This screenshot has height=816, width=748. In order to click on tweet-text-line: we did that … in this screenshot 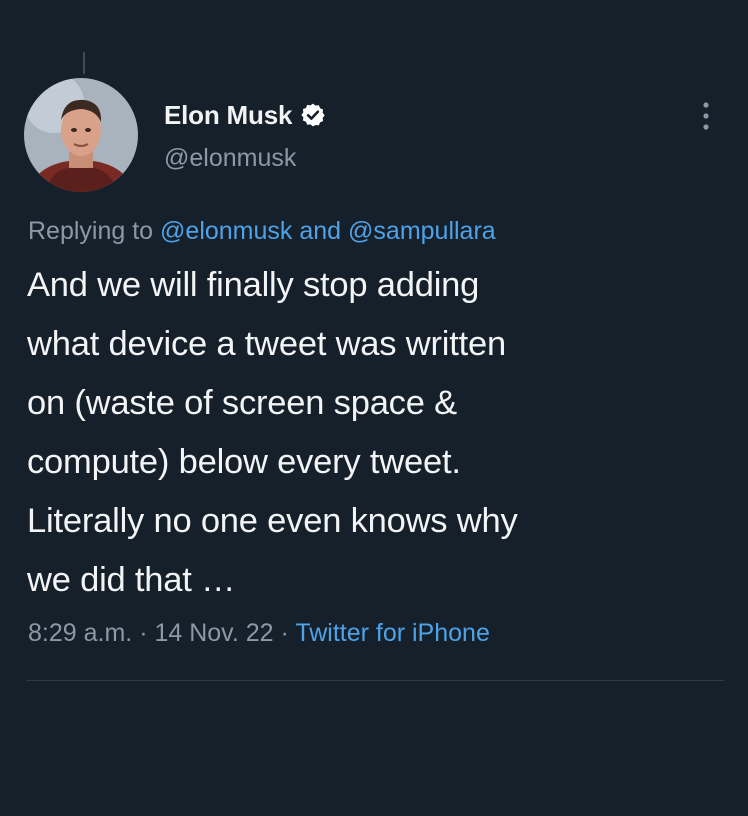, I will do `click(131, 580)`.